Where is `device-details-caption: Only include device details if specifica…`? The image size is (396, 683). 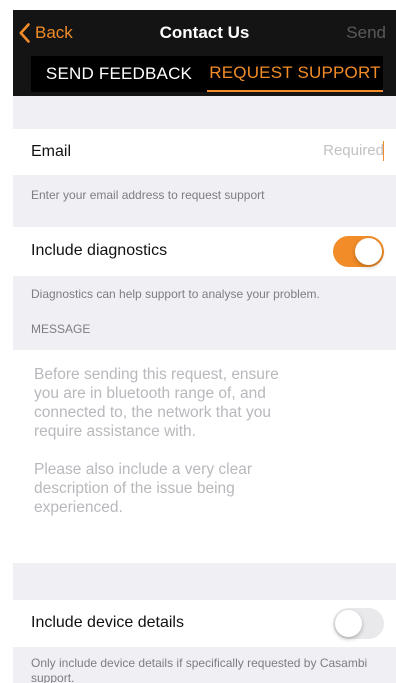 device-details-caption: Only include device details if specifica… is located at coordinates (199, 669).